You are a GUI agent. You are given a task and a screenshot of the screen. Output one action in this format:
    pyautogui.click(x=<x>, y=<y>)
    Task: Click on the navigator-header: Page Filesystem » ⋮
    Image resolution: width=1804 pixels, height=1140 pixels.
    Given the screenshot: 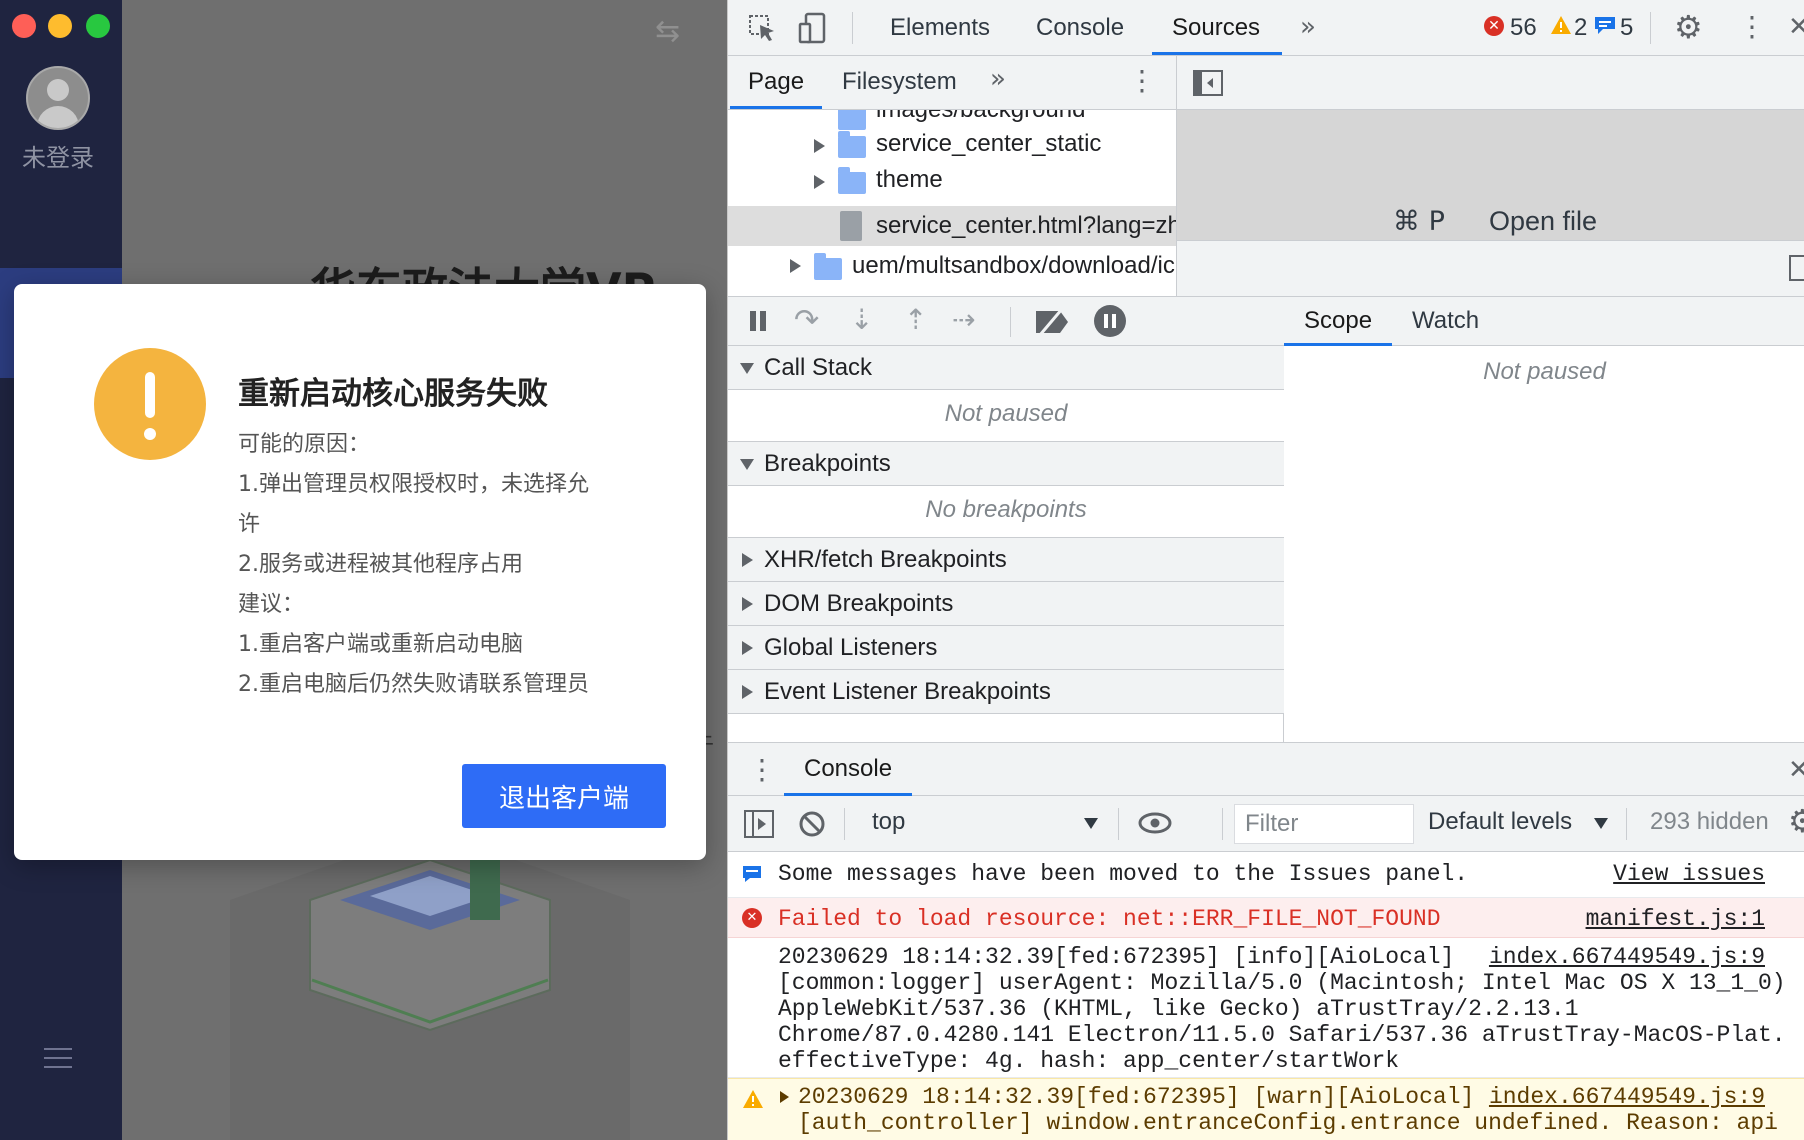 What is the action you would take?
    pyautogui.click(x=952, y=83)
    